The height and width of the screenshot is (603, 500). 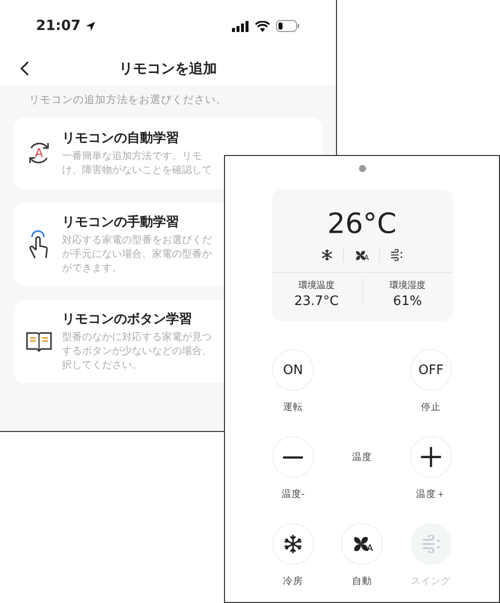 I want to click on method-title: リモコンのボタン学習, so click(x=127, y=319).